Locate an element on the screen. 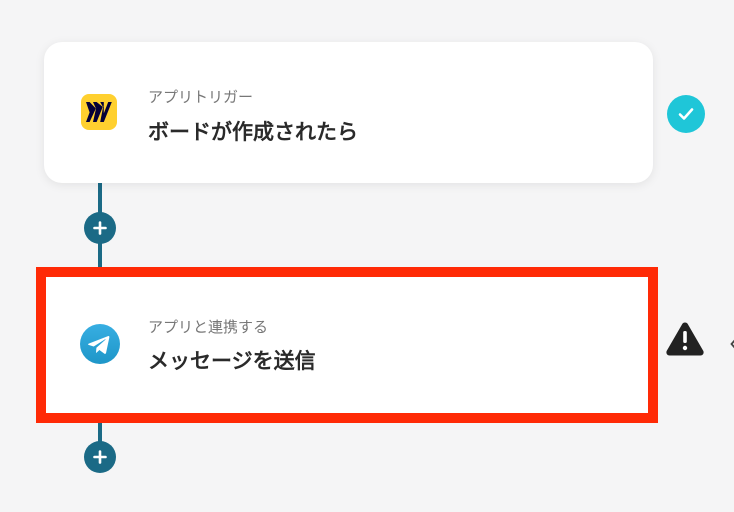 This screenshot has height=512, width=734. telegram-icon is located at coordinates (100, 344).